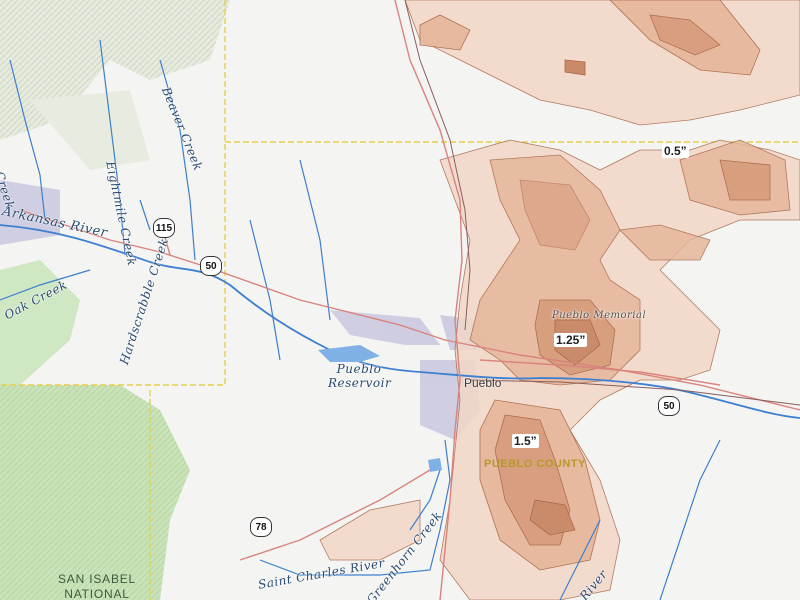  What do you see at coordinates (261, 527) in the screenshot?
I see `route-78-shield: 78` at bounding box center [261, 527].